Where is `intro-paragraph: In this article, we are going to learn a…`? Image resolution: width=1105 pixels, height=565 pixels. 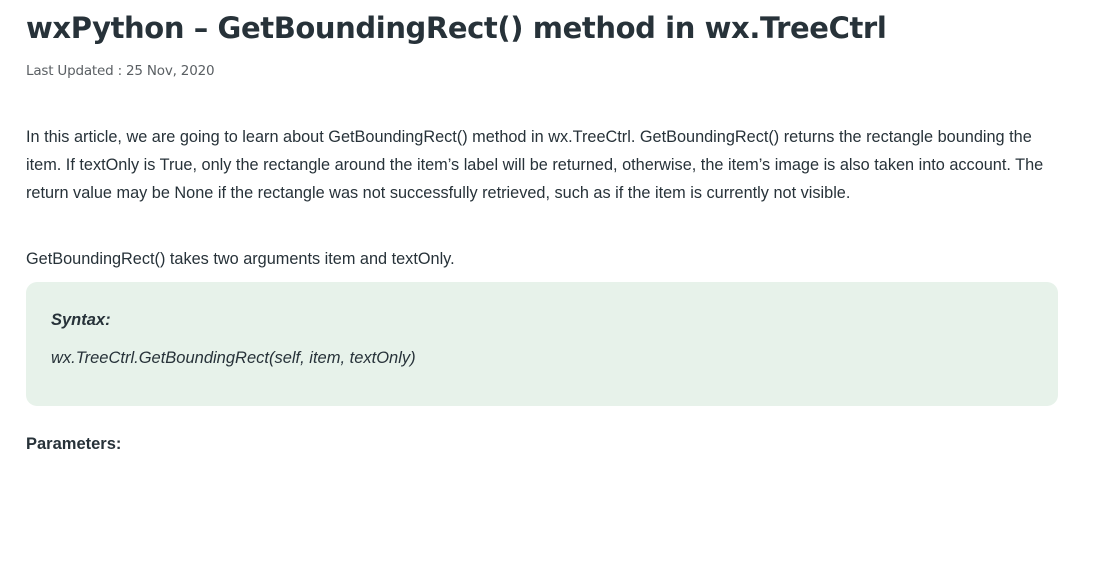 intro-paragraph: In this article, we are going to learn a… is located at coordinates (535, 165).